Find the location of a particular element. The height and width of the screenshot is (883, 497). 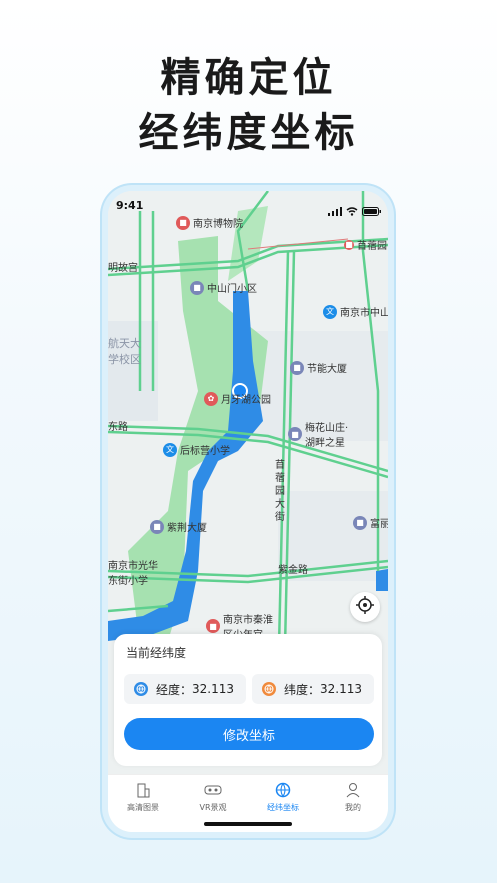

poi-label: 富丽 is located at coordinates (379, 524).